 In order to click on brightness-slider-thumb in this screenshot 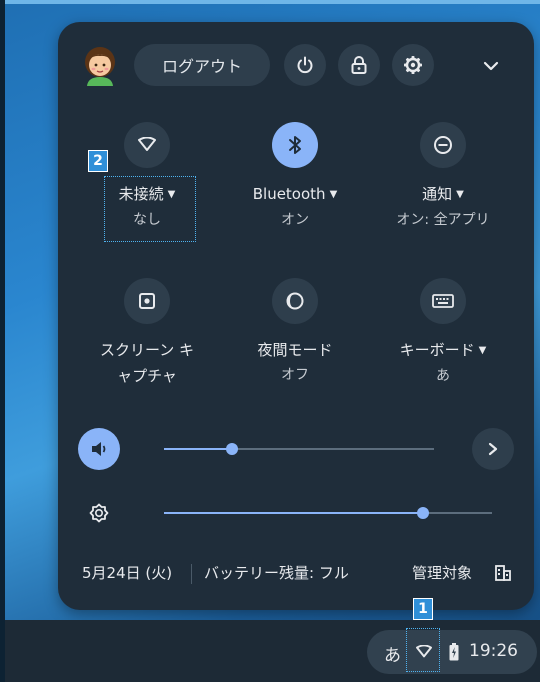, I will do `click(423, 513)`.